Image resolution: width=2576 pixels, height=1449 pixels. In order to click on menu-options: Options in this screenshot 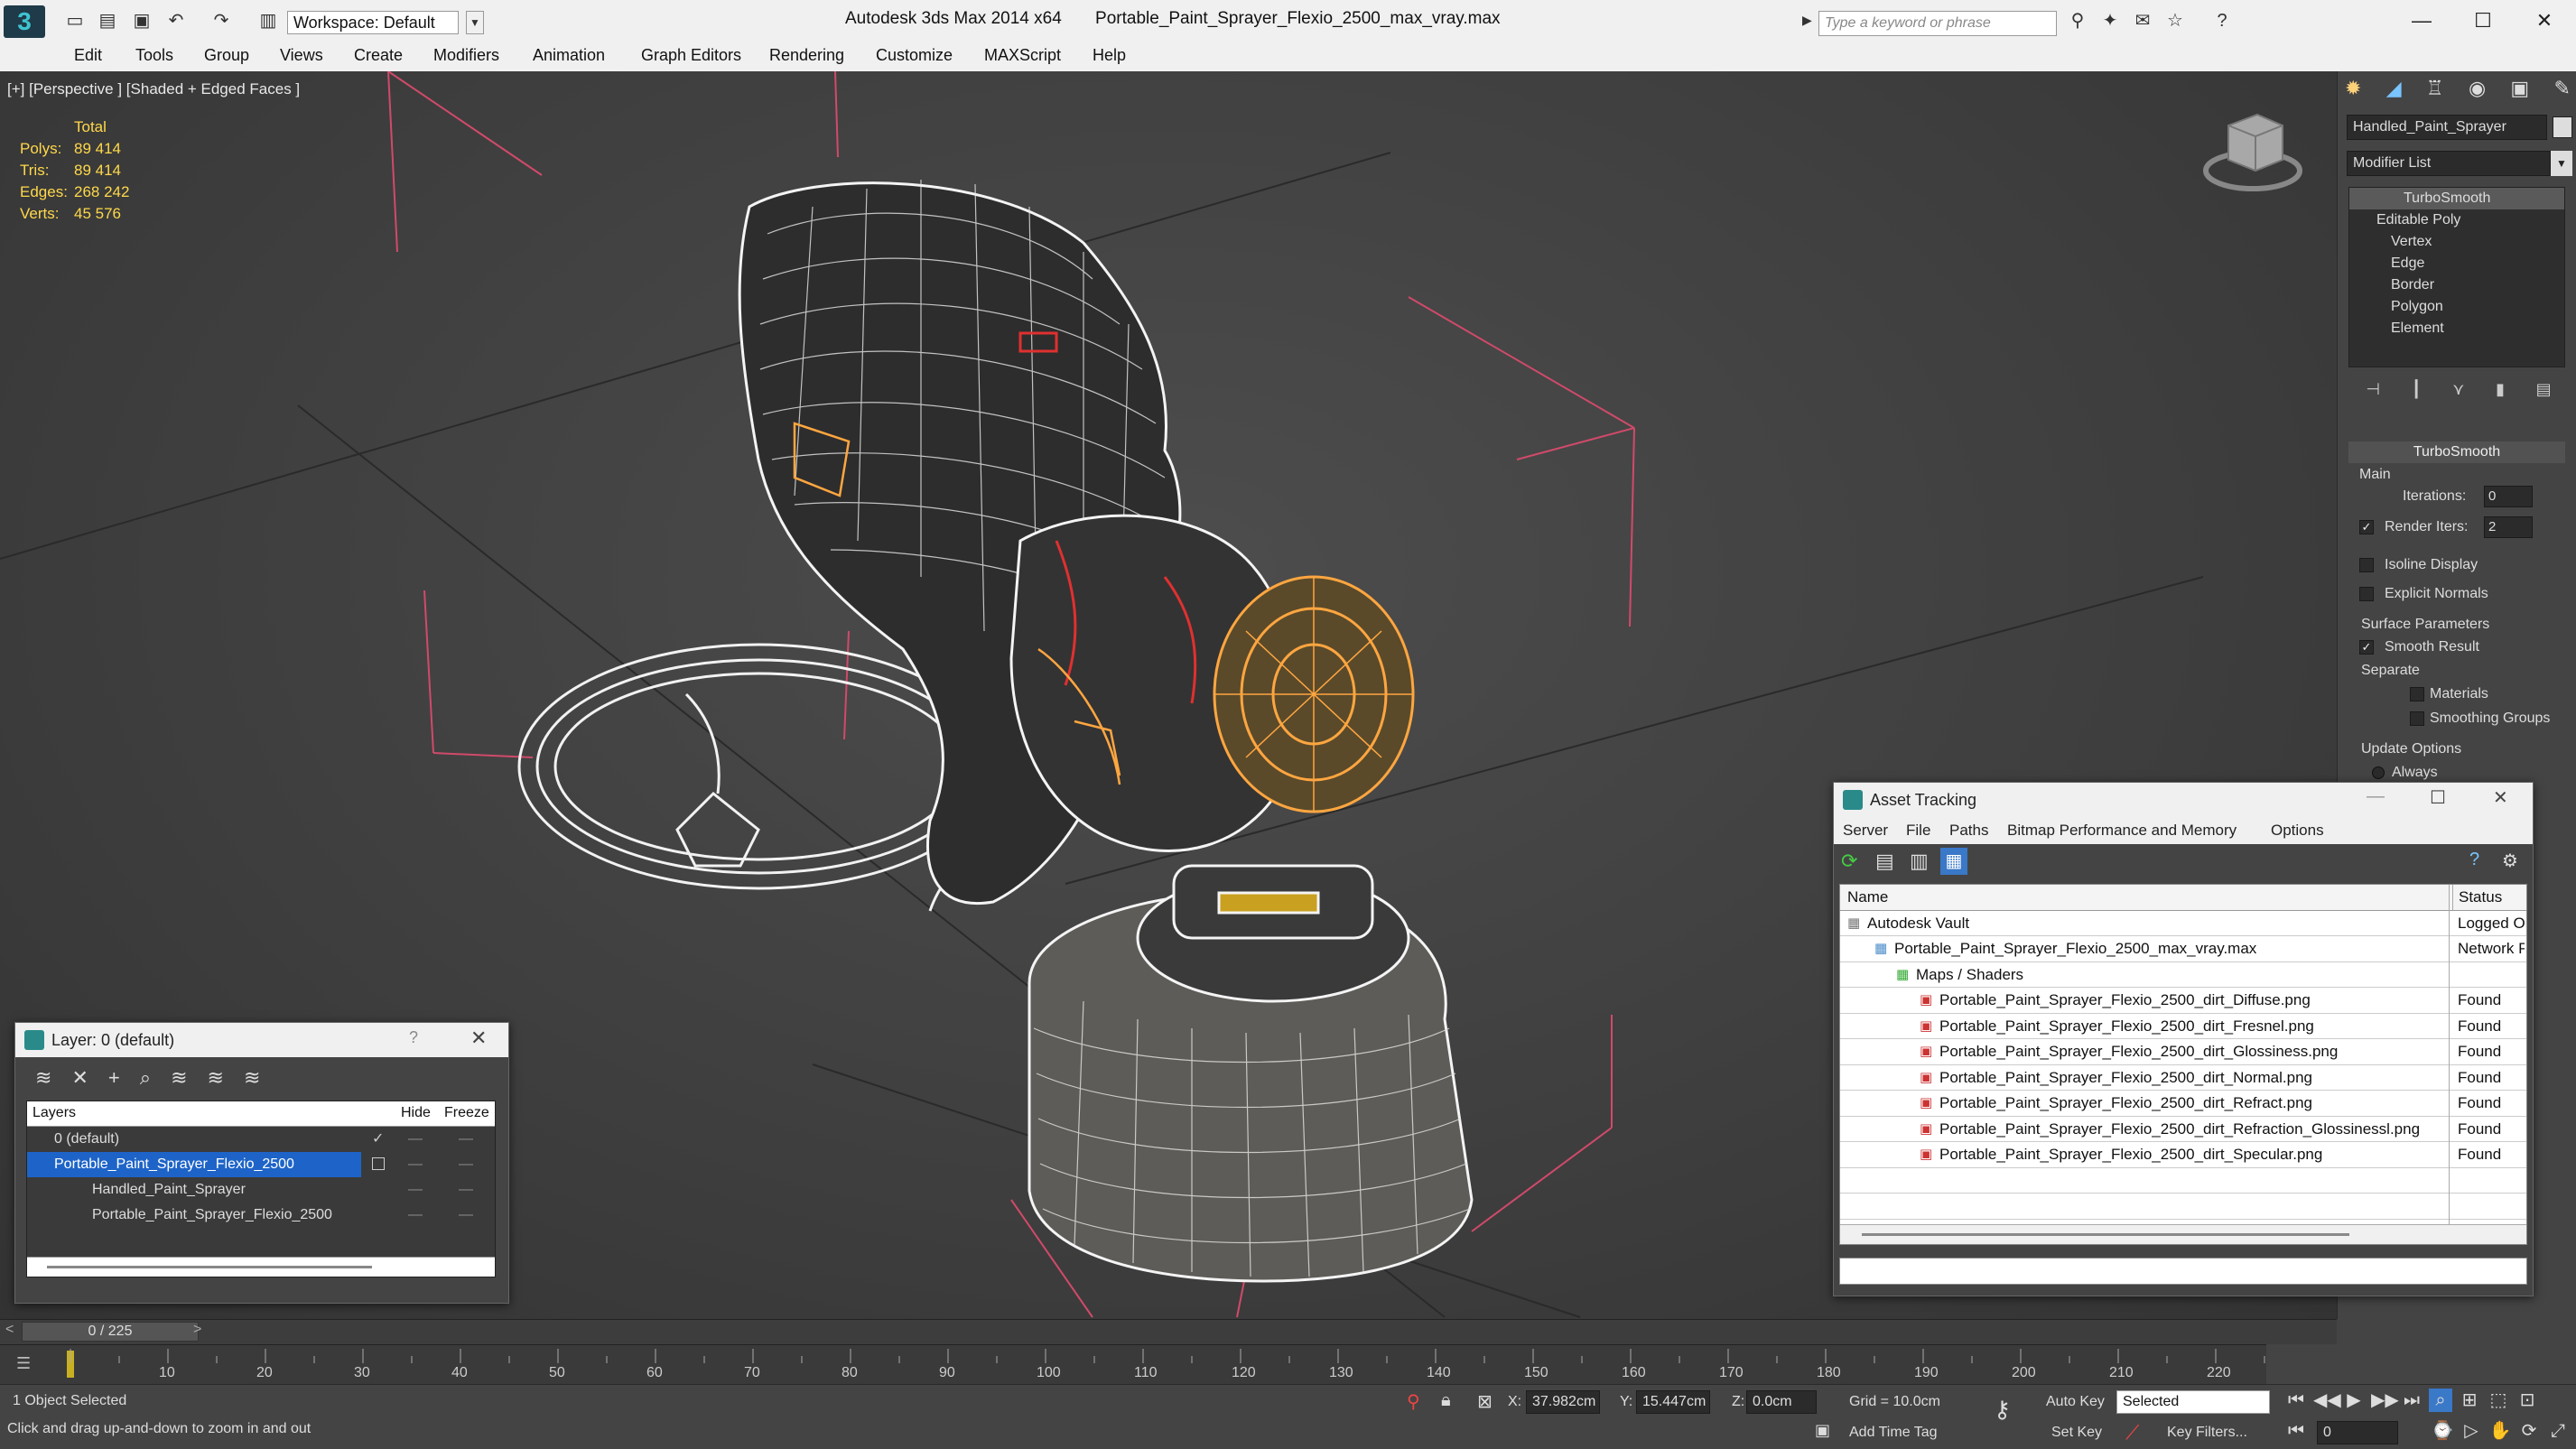, I will do `click(2297, 830)`.